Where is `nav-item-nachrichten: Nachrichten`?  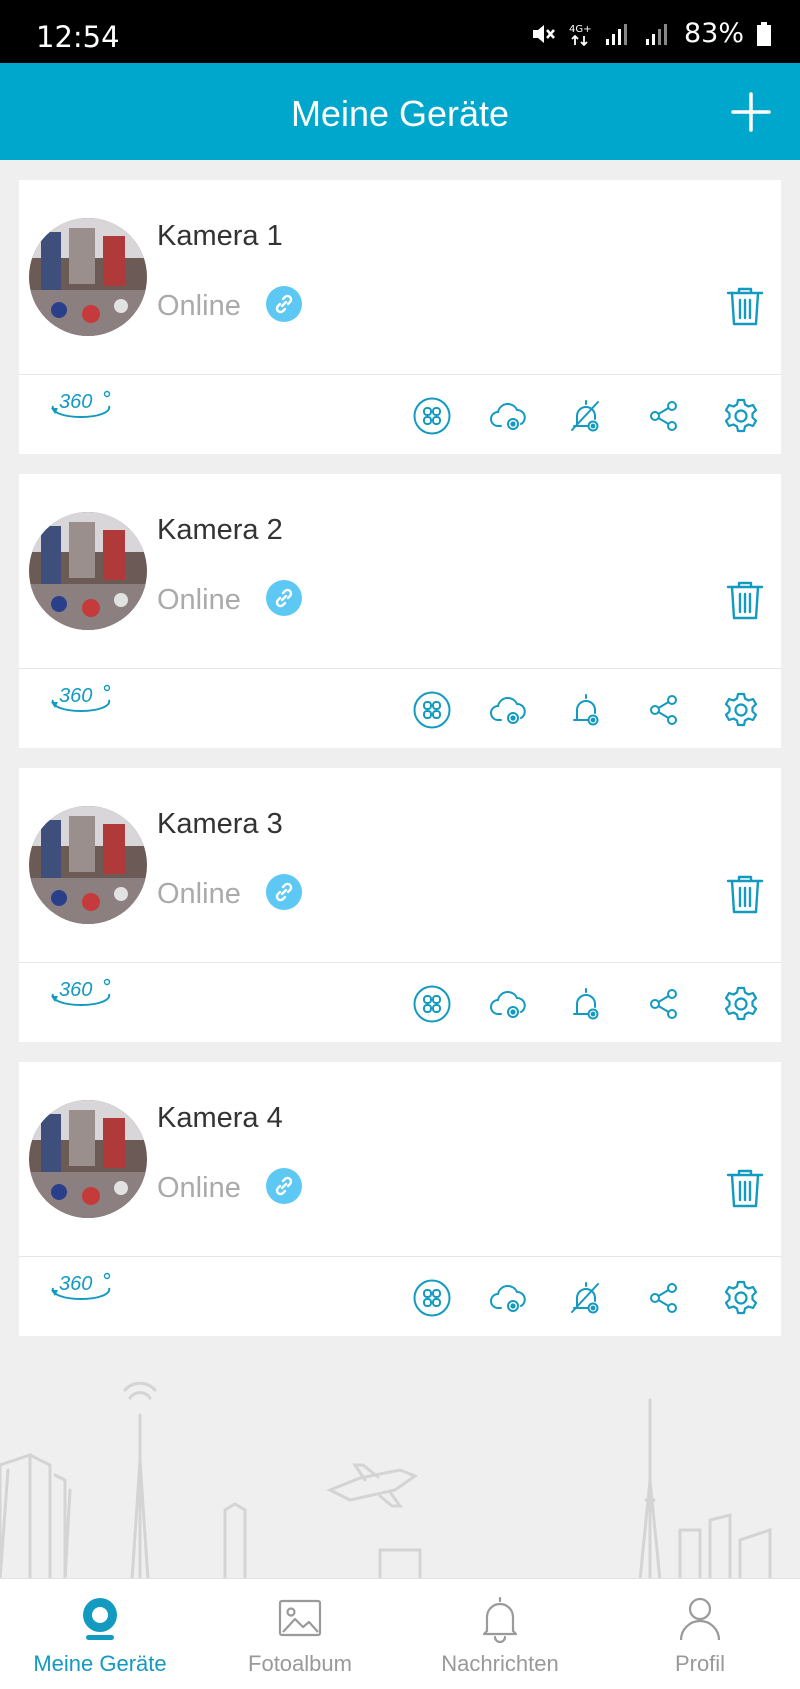
nav-item-nachrichten: Nachrichten is located at coordinates (500, 1634).